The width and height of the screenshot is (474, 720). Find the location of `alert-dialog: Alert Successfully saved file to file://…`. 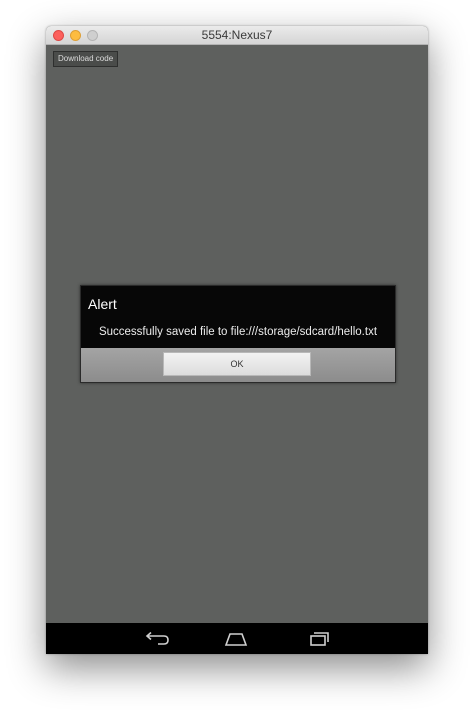

alert-dialog: Alert Successfully saved file to file://… is located at coordinates (238, 334).